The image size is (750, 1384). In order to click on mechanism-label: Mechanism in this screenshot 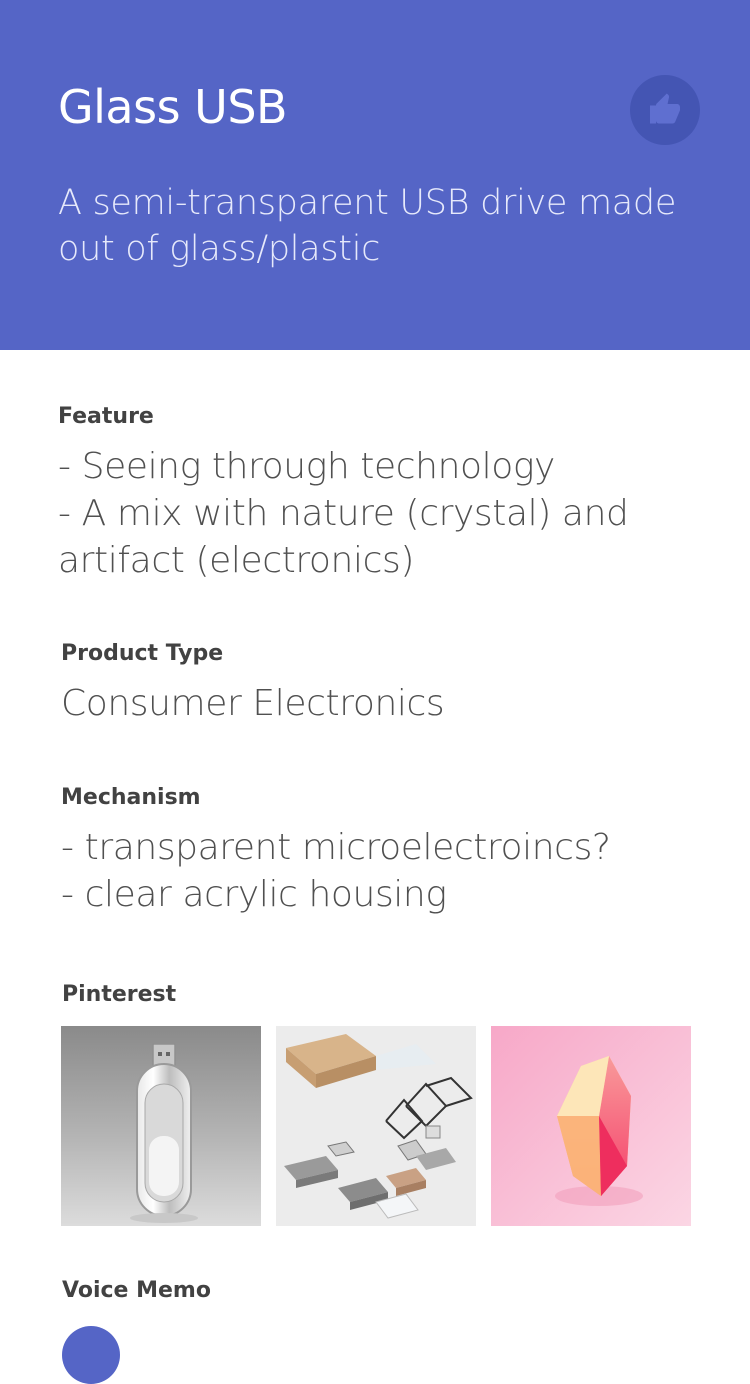, I will do `click(131, 797)`.